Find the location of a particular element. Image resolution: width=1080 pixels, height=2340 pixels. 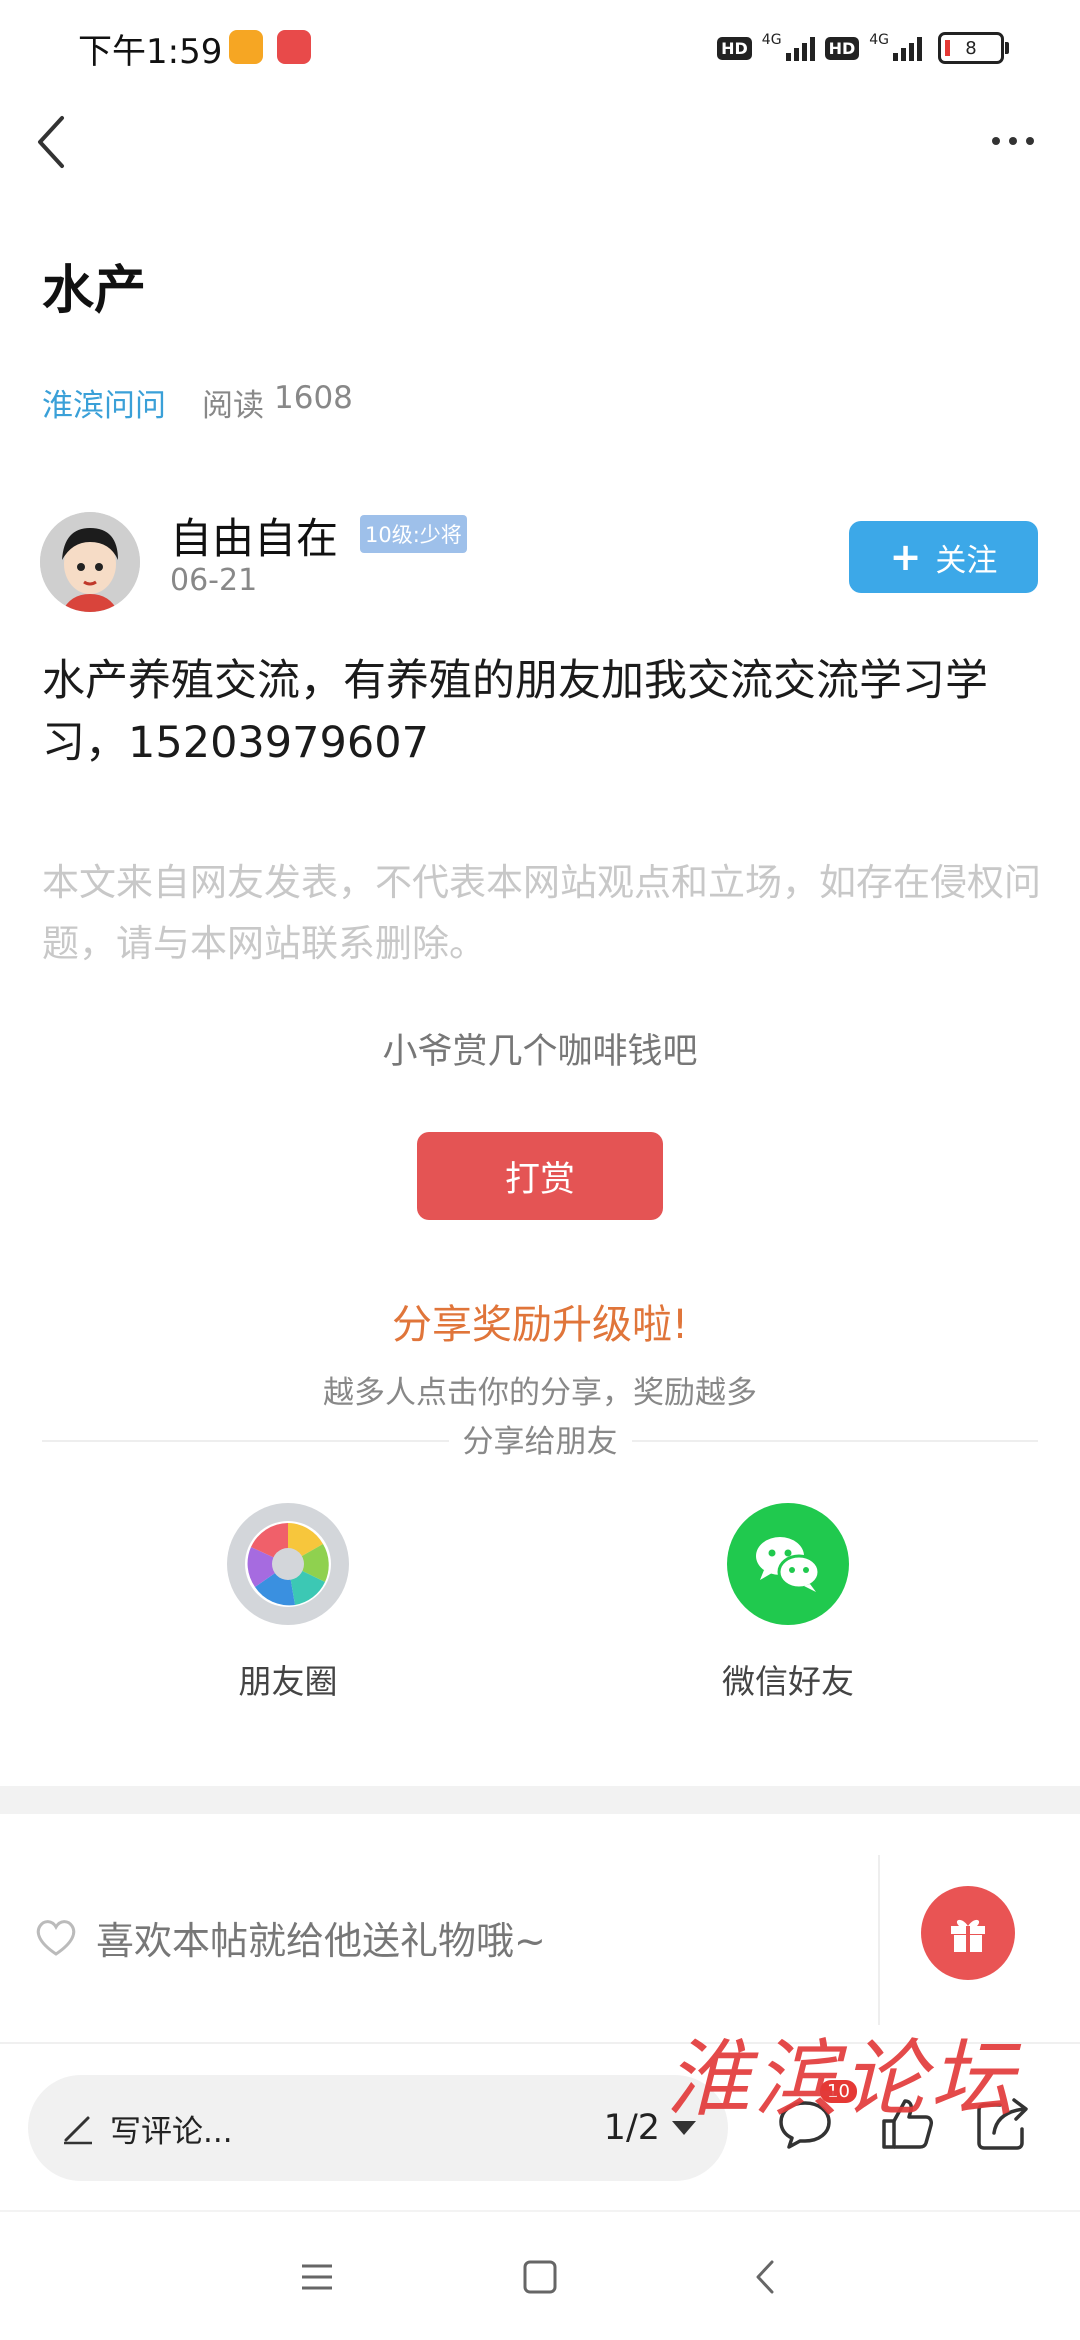

network-label: 4G is located at coordinates (771, 40).